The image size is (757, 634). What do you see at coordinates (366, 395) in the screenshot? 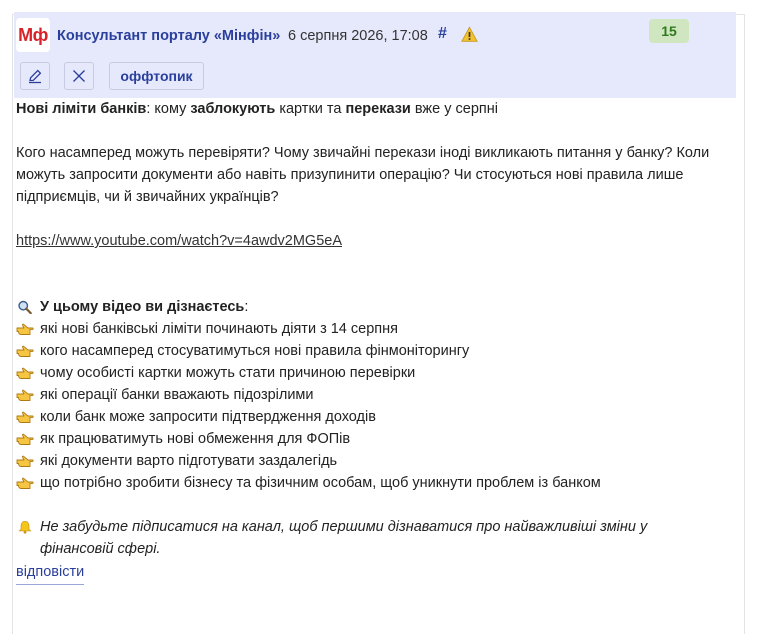
I see `list-item: які операції банки вважають підозрілими` at bounding box center [366, 395].